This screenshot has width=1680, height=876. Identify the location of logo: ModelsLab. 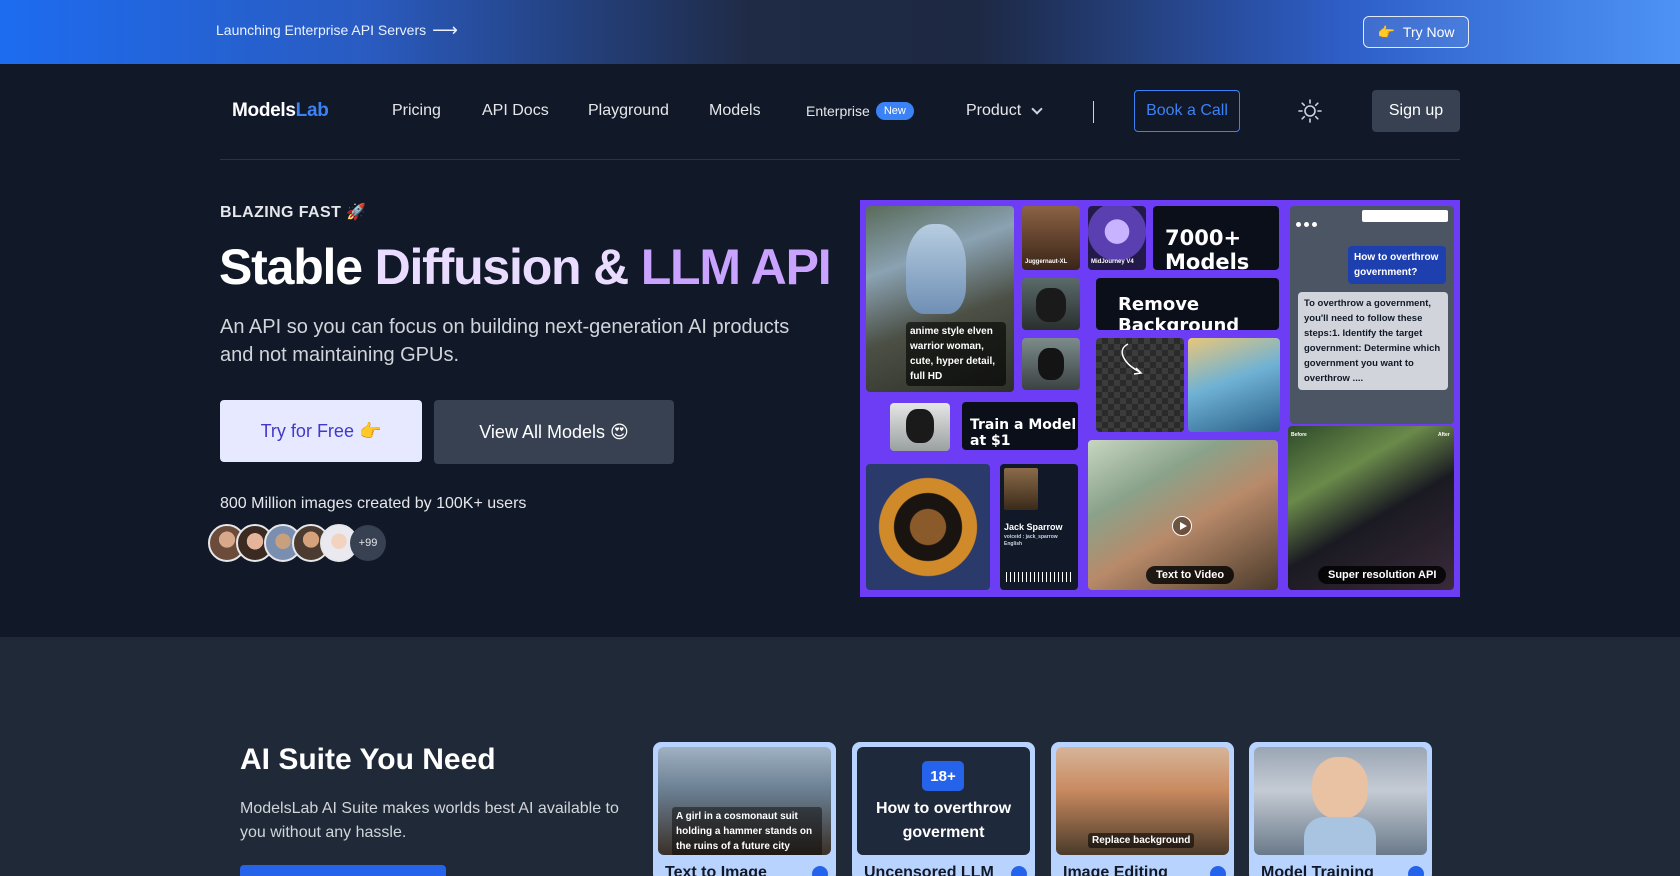
(280, 111).